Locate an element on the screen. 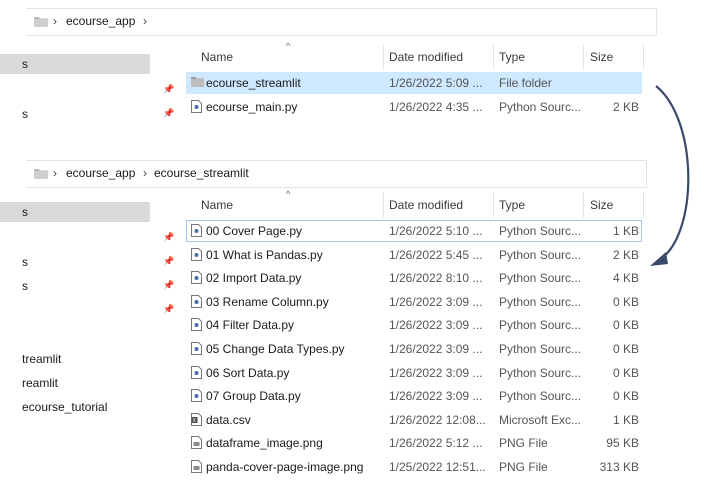 This screenshot has width=712, height=484. column-header-row: ^ Name Date modified Type Size is located at coordinates (416, 55).